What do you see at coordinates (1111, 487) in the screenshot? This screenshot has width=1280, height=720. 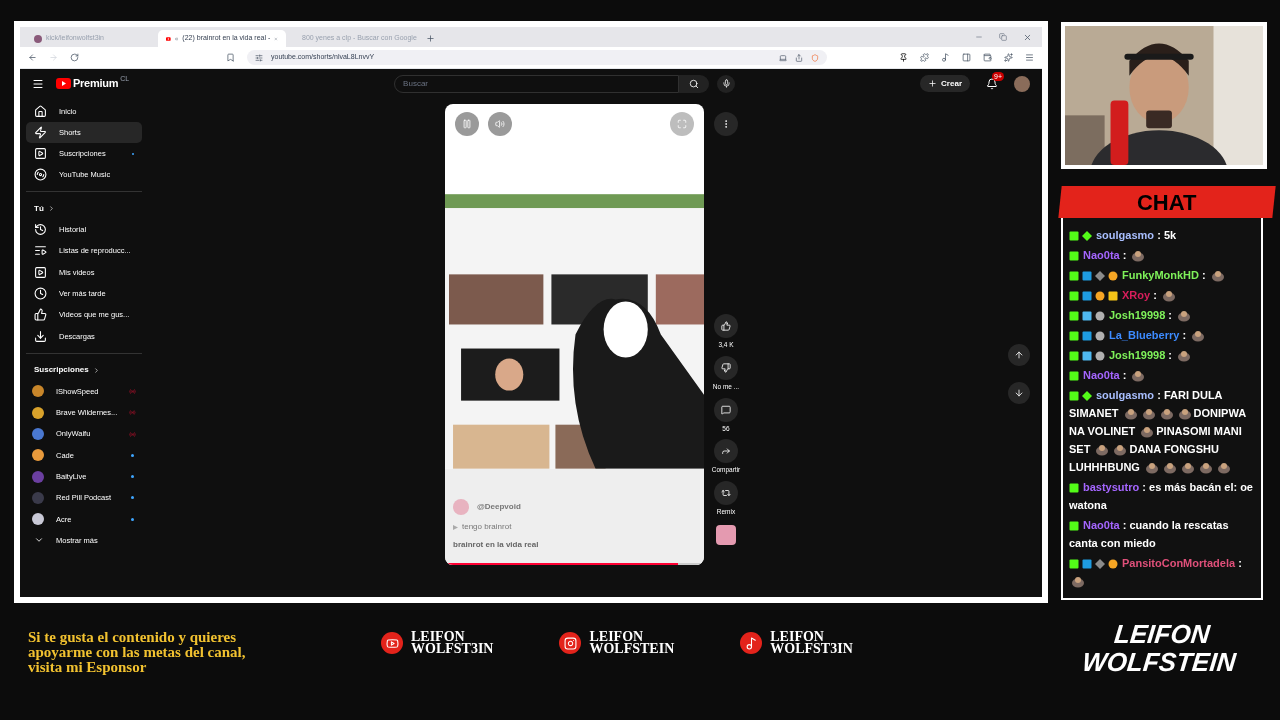 I see `chat-username: bastysutro` at bounding box center [1111, 487].